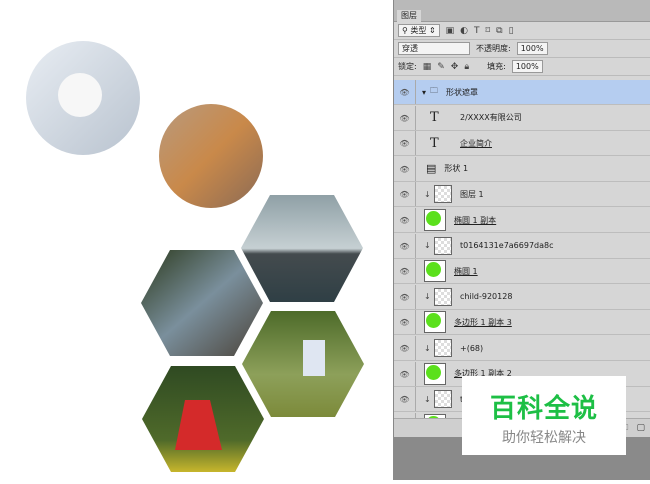 This screenshot has height=484, width=650. What do you see at coordinates (522, 92) in the screenshot?
I see `layer-row: 👁︎ ▾ 🗀 形状遮罩` at bounding box center [522, 92].